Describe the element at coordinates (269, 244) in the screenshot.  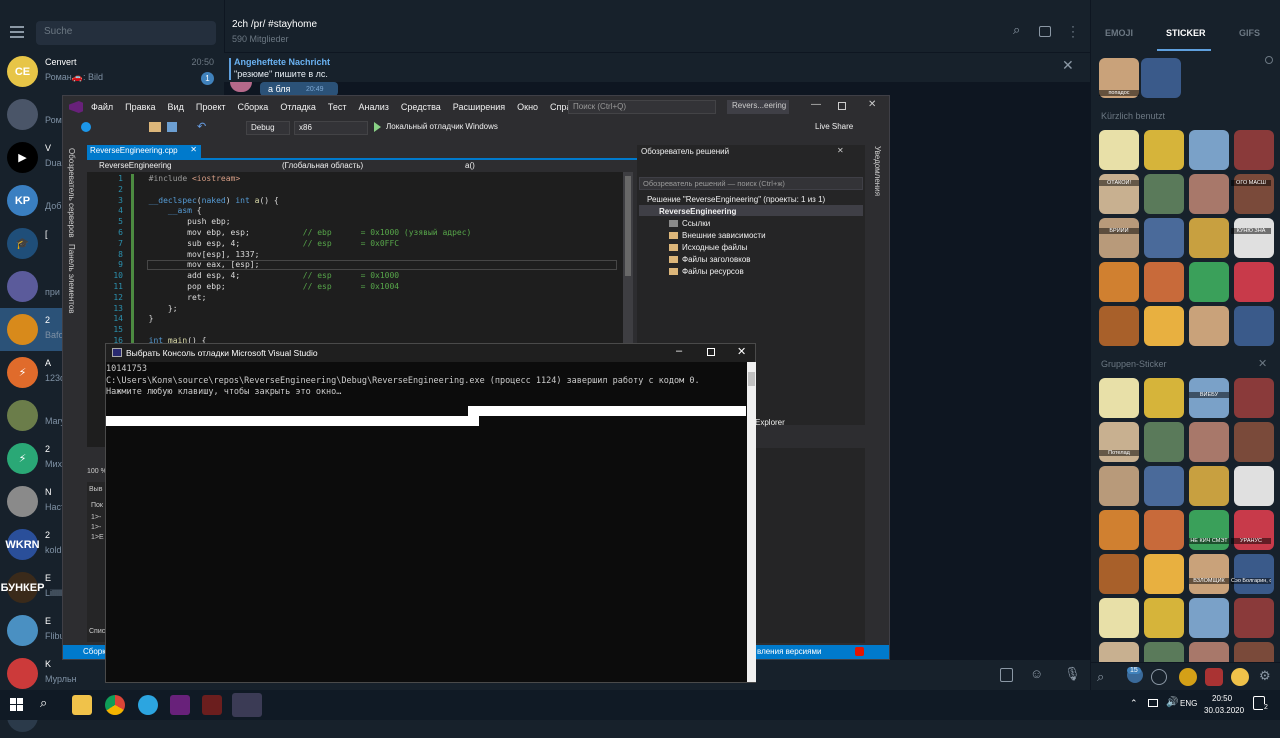
I see `code-line: sub esp, 4; // esp = 0x0FFC` at that location.